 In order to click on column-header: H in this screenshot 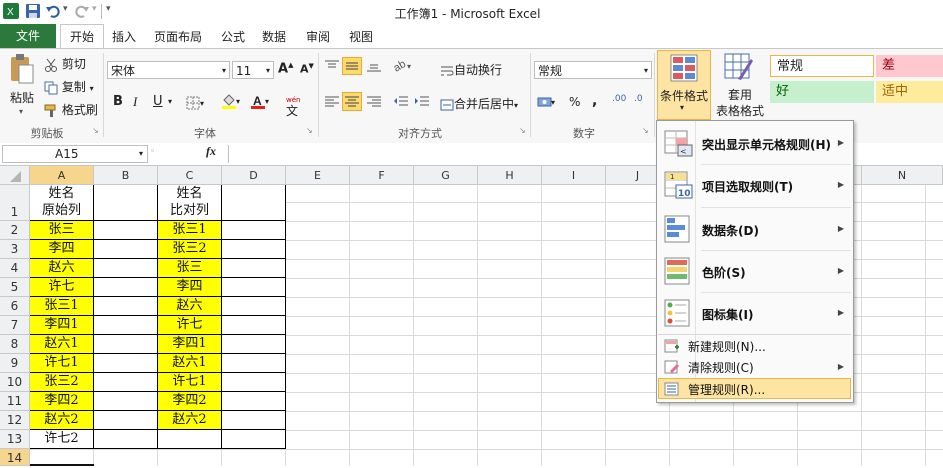, I will do `click(510, 175)`.